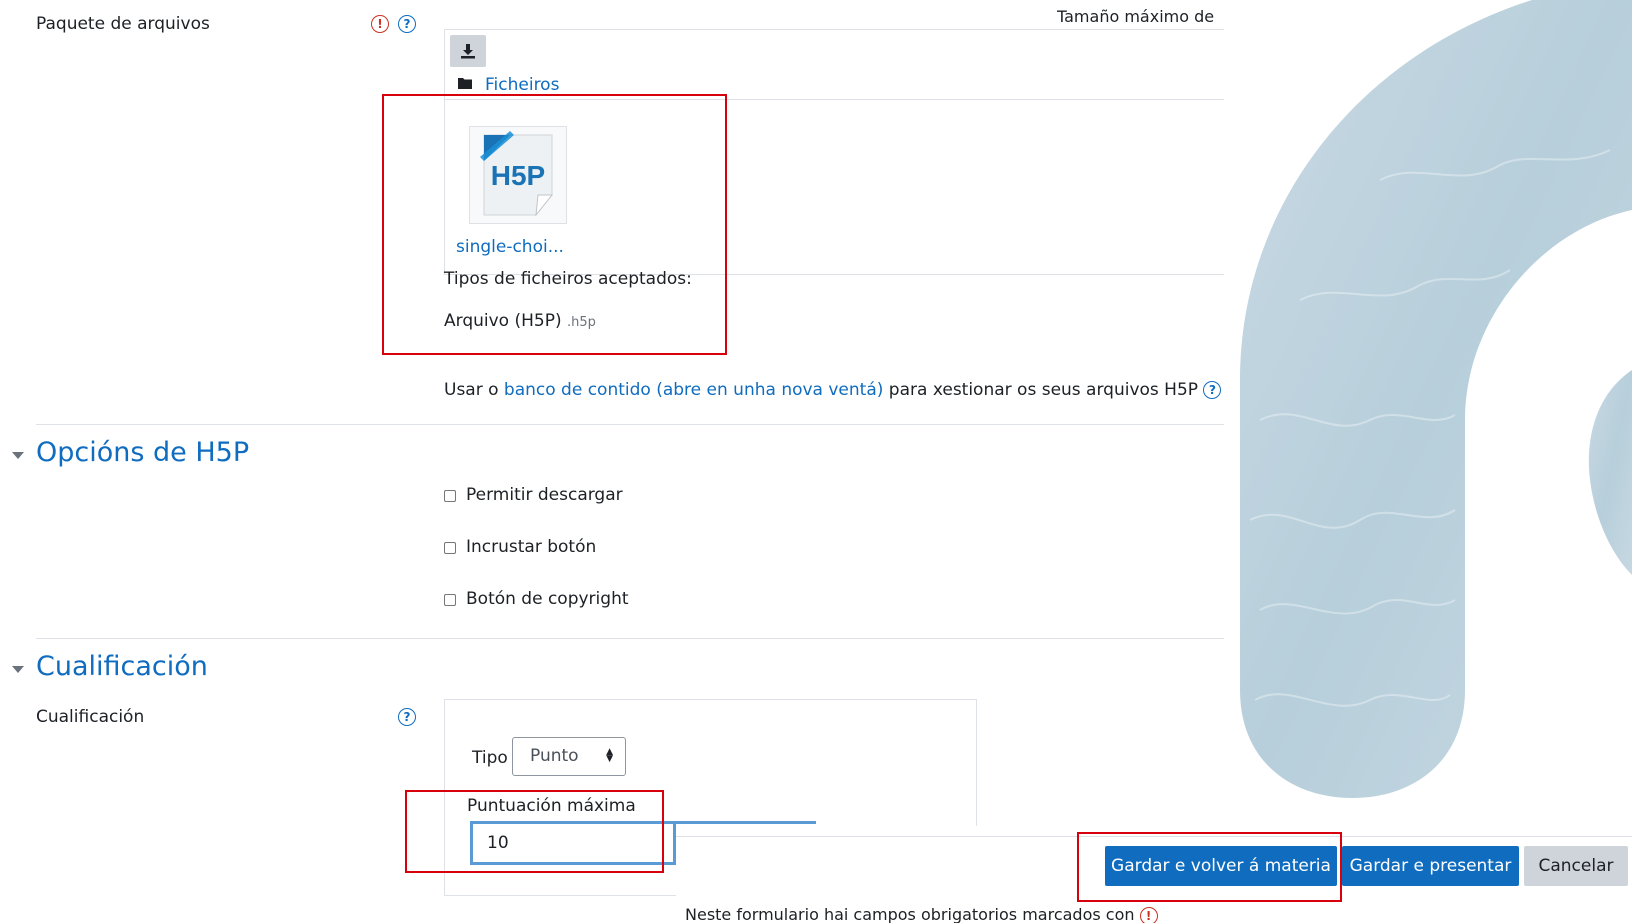 This screenshot has height=923, width=1632. What do you see at coordinates (123, 24) in the screenshot?
I see `file-package-label: Paquete de arquivos` at bounding box center [123, 24].